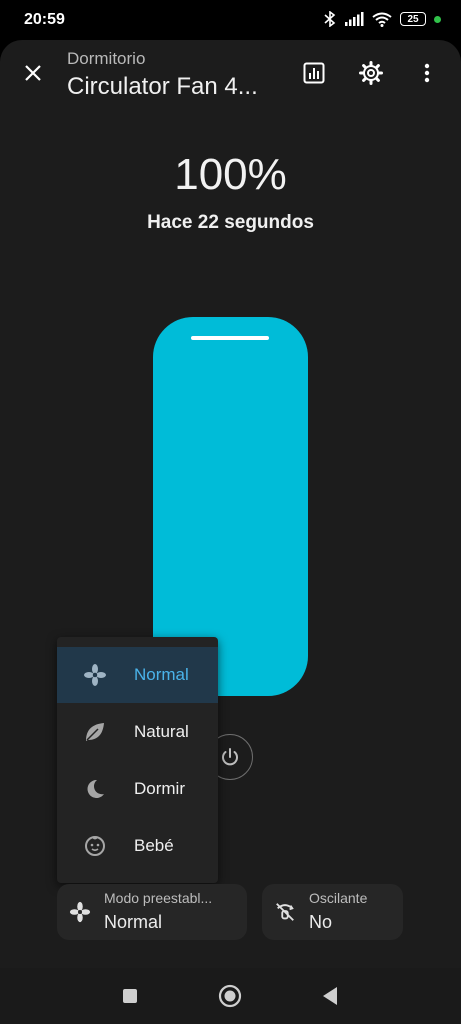 The width and height of the screenshot is (461, 1024). Describe the element at coordinates (95, 788) in the screenshot. I see `moon-icon` at that location.